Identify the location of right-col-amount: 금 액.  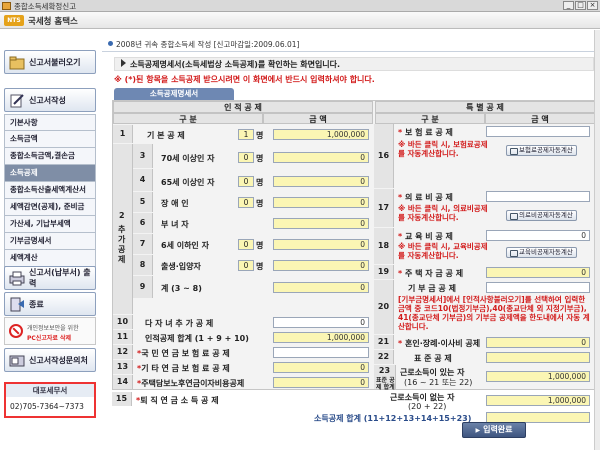
(540, 118).